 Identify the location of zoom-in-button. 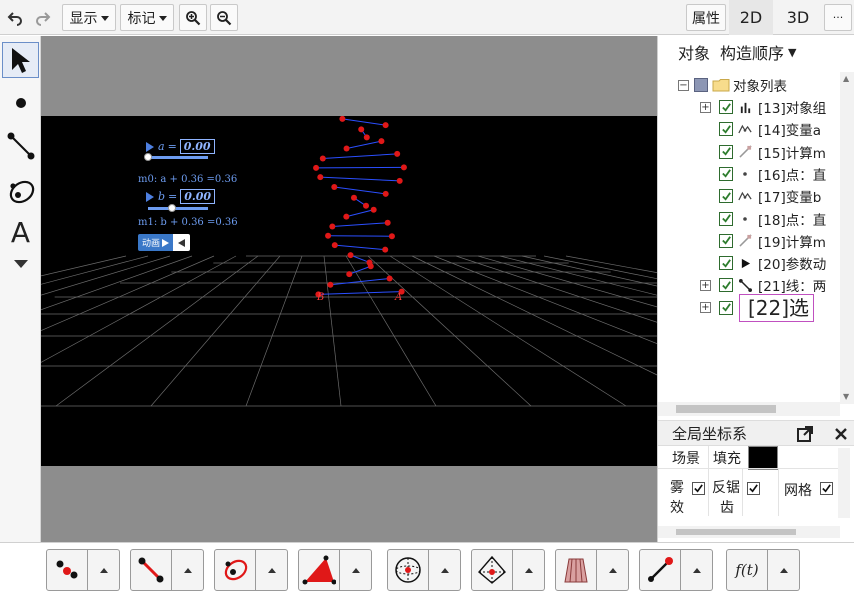
(193, 17).